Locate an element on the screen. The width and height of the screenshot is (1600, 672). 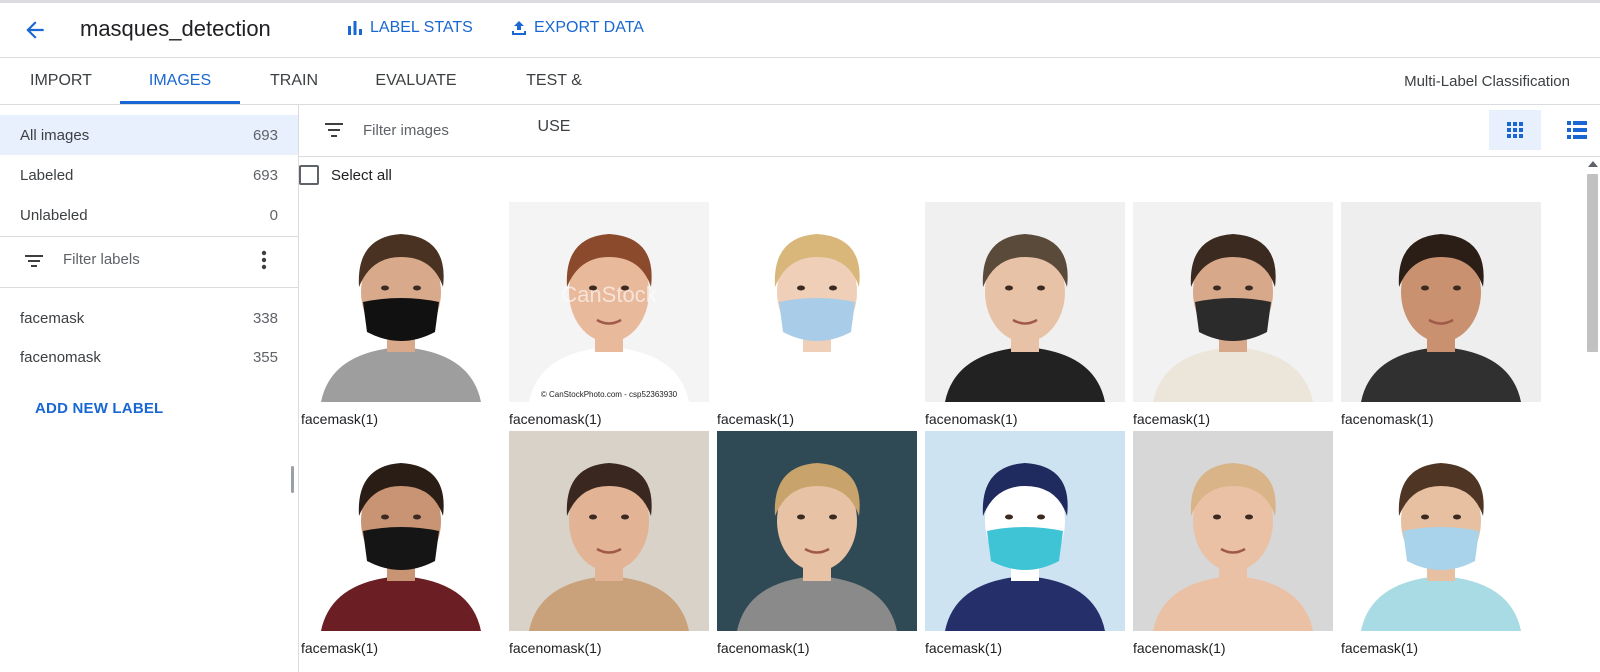
add-new-label-button: ADD NEW LABEL is located at coordinates (99, 408).